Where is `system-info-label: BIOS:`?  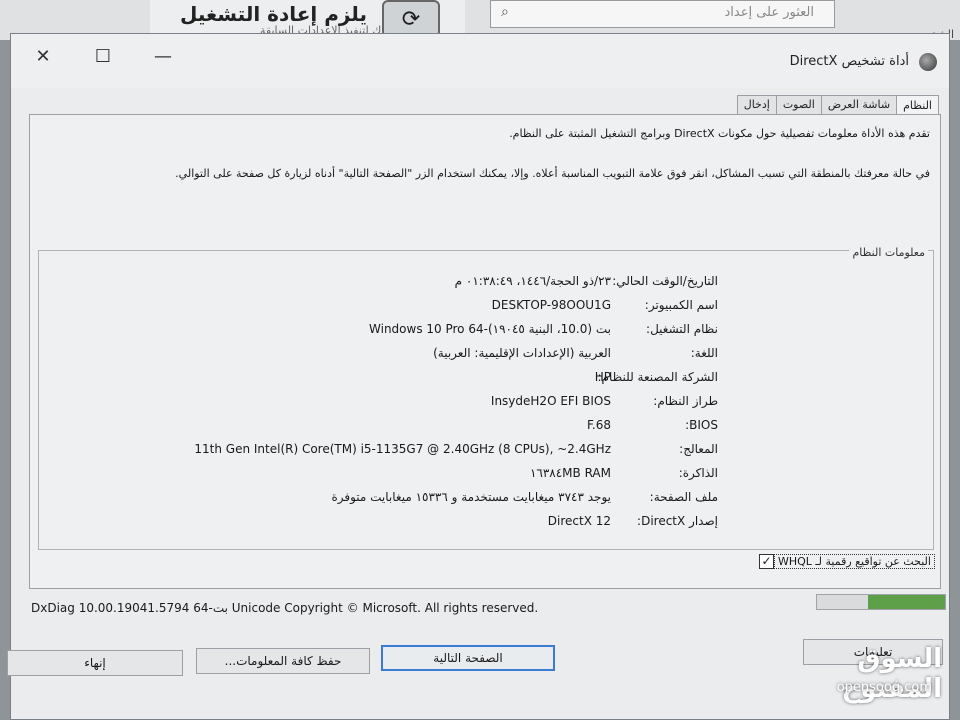 system-info-label: BIOS: is located at coordinates (701, 425).